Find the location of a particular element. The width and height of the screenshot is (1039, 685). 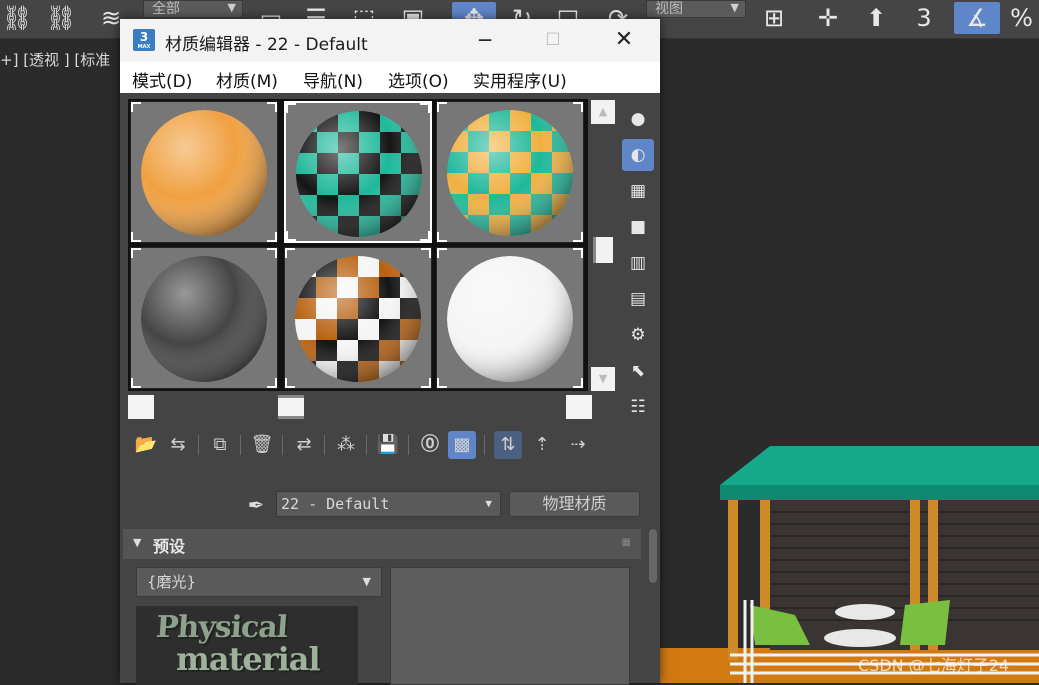

put-to-library-icon: 💾 is located at coordinates (388, 445).